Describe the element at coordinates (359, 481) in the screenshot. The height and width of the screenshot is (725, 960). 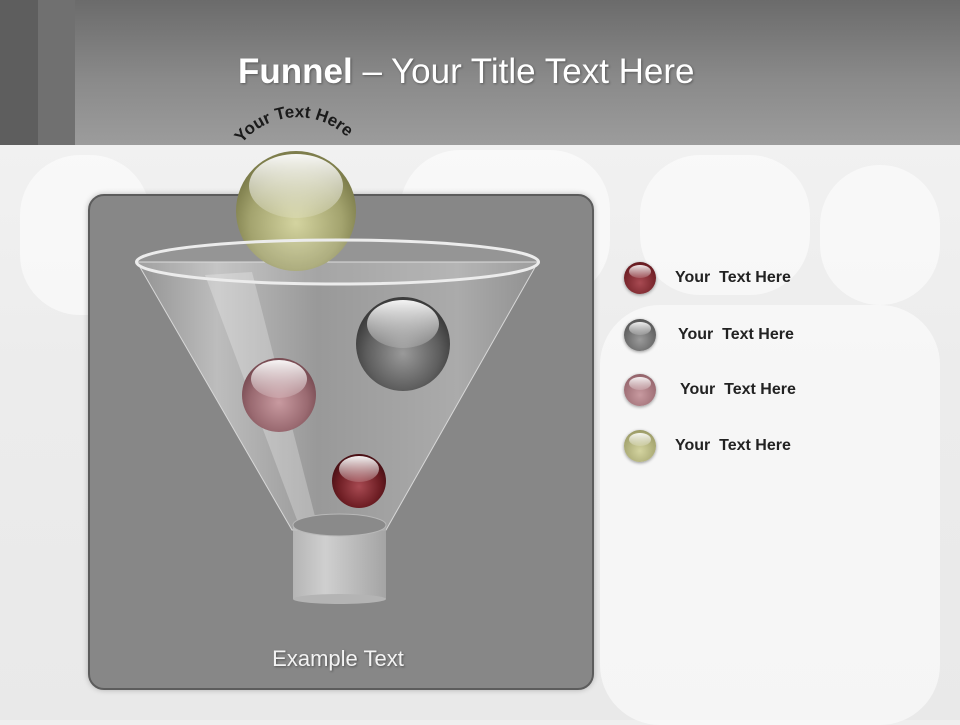
I see `maroon-ball` at that location.